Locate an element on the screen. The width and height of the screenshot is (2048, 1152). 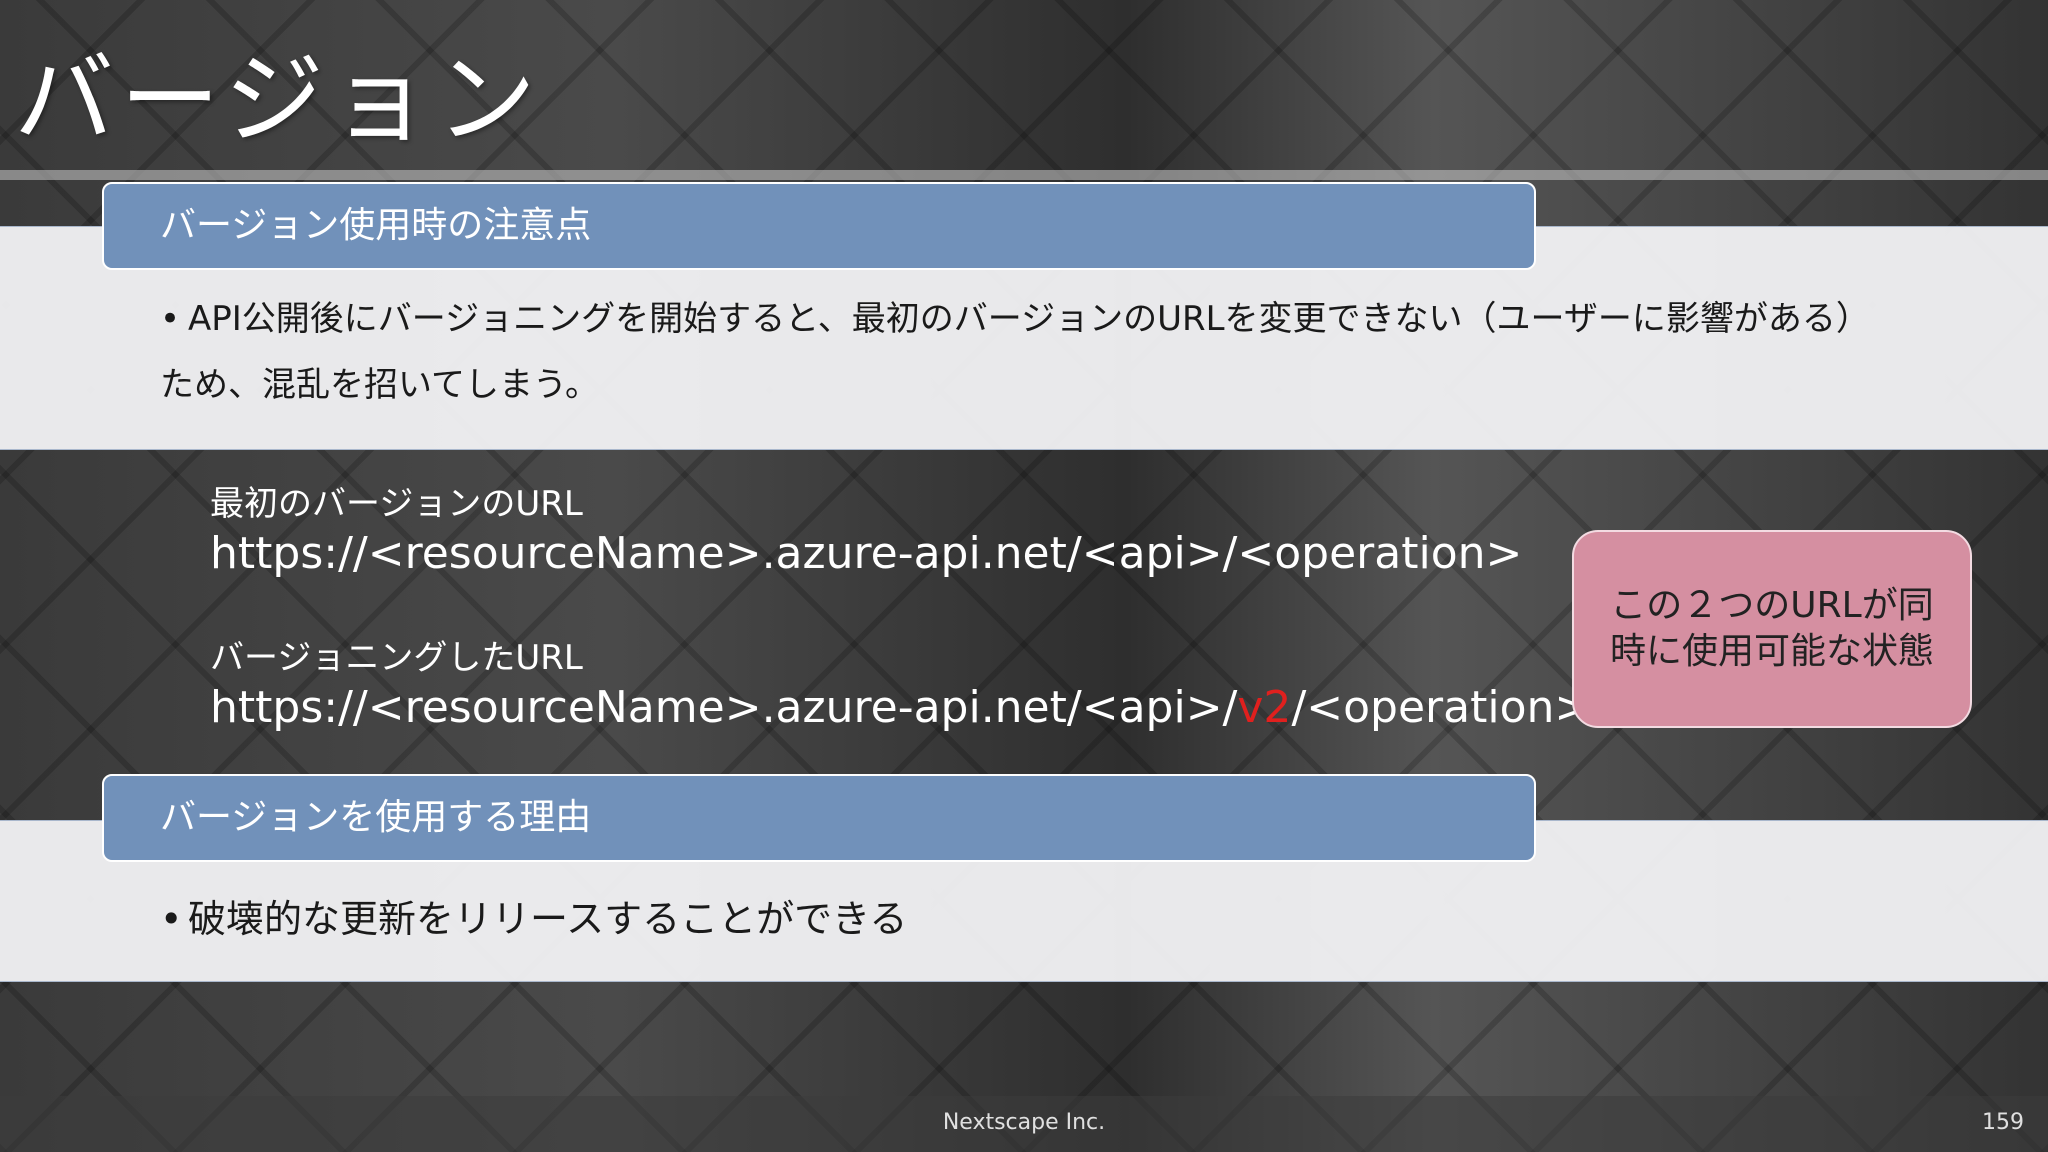
slide-title: バージョン is located at coordinates (278, 99).